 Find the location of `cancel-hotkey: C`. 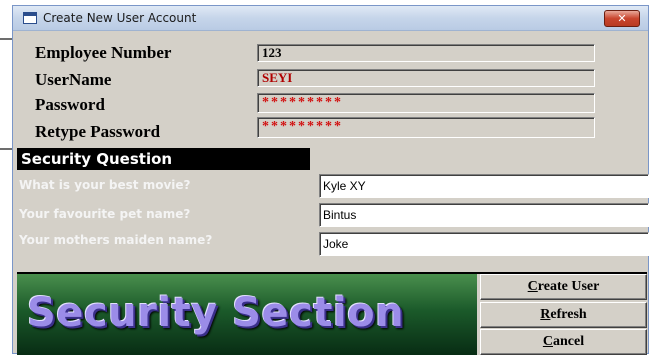

cancel-hotkey: C is located at coordinates (547, 341).